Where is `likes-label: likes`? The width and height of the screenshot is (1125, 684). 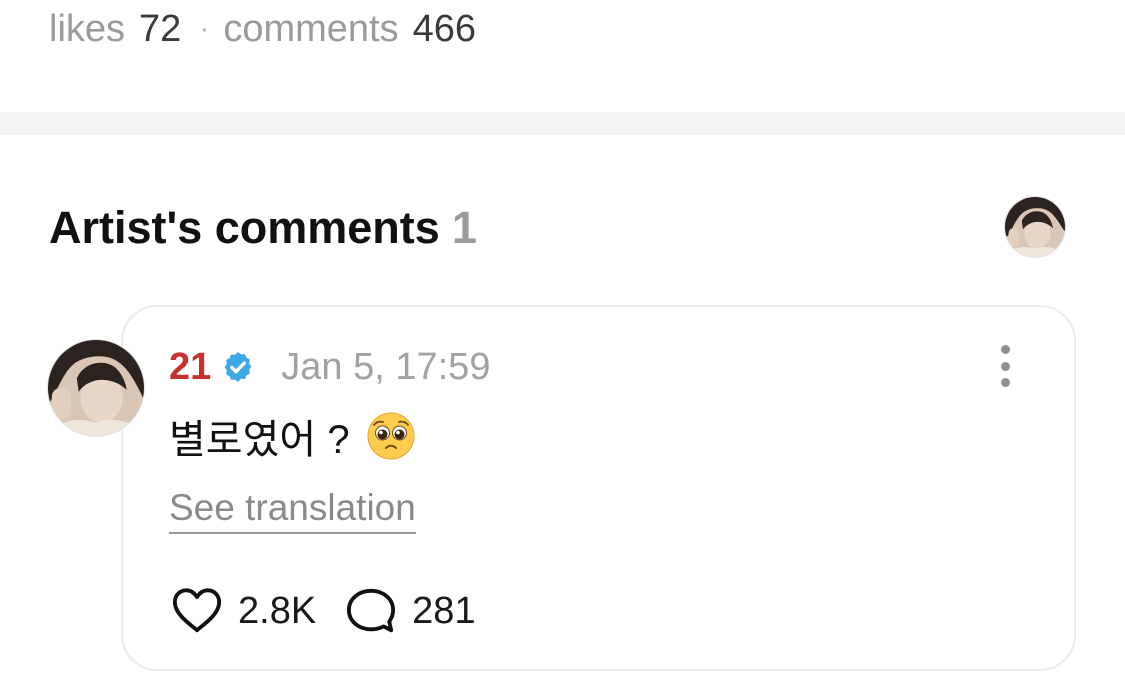
likes-label: likes is located at coordinates (87, 28).